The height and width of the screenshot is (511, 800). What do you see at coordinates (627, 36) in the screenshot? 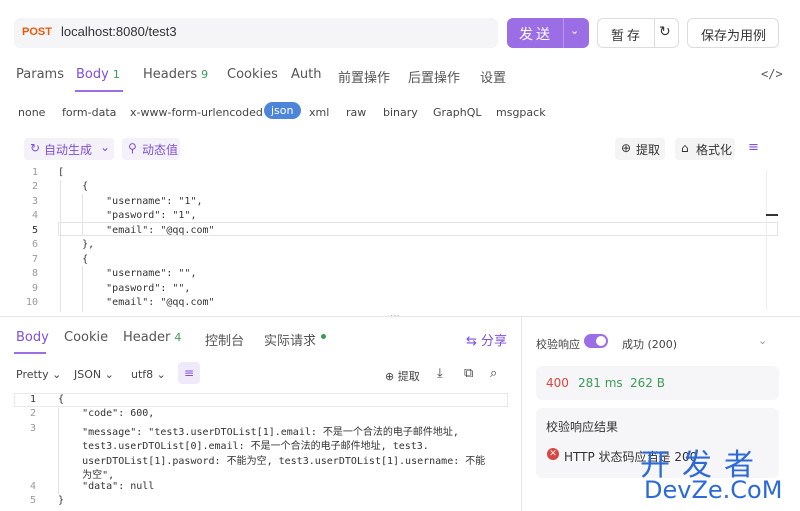
I see `save-label: 暂存` at bounding box center [627, 36].